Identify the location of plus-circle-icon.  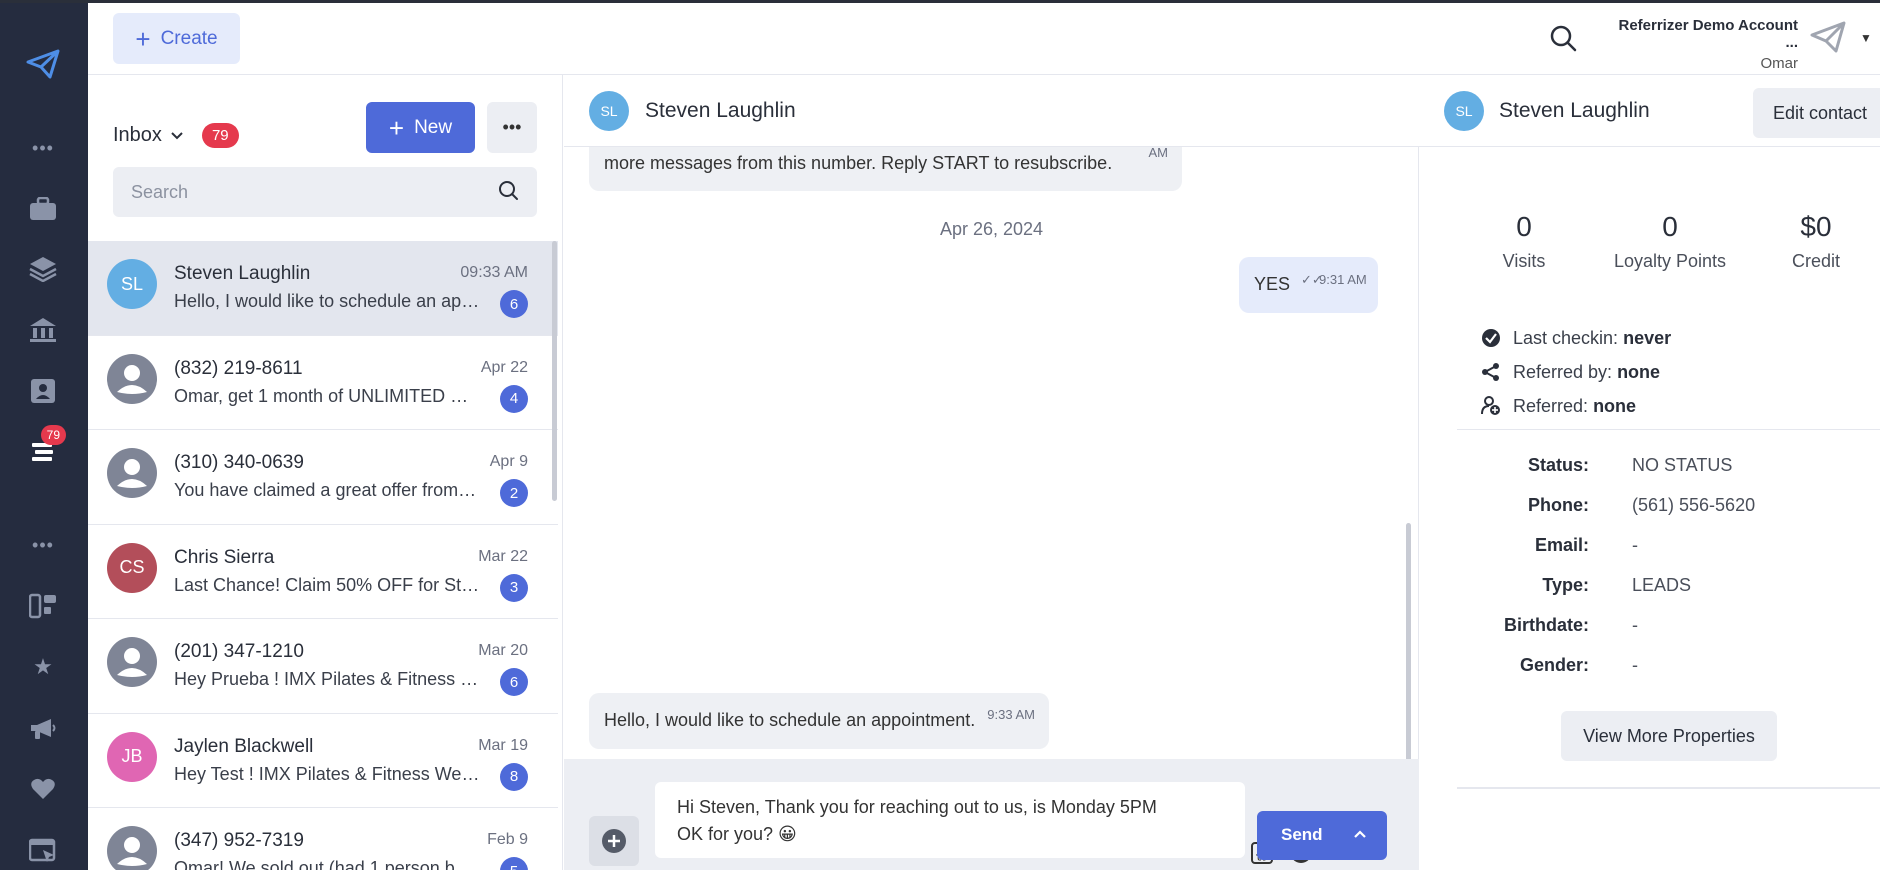
(614, 841).